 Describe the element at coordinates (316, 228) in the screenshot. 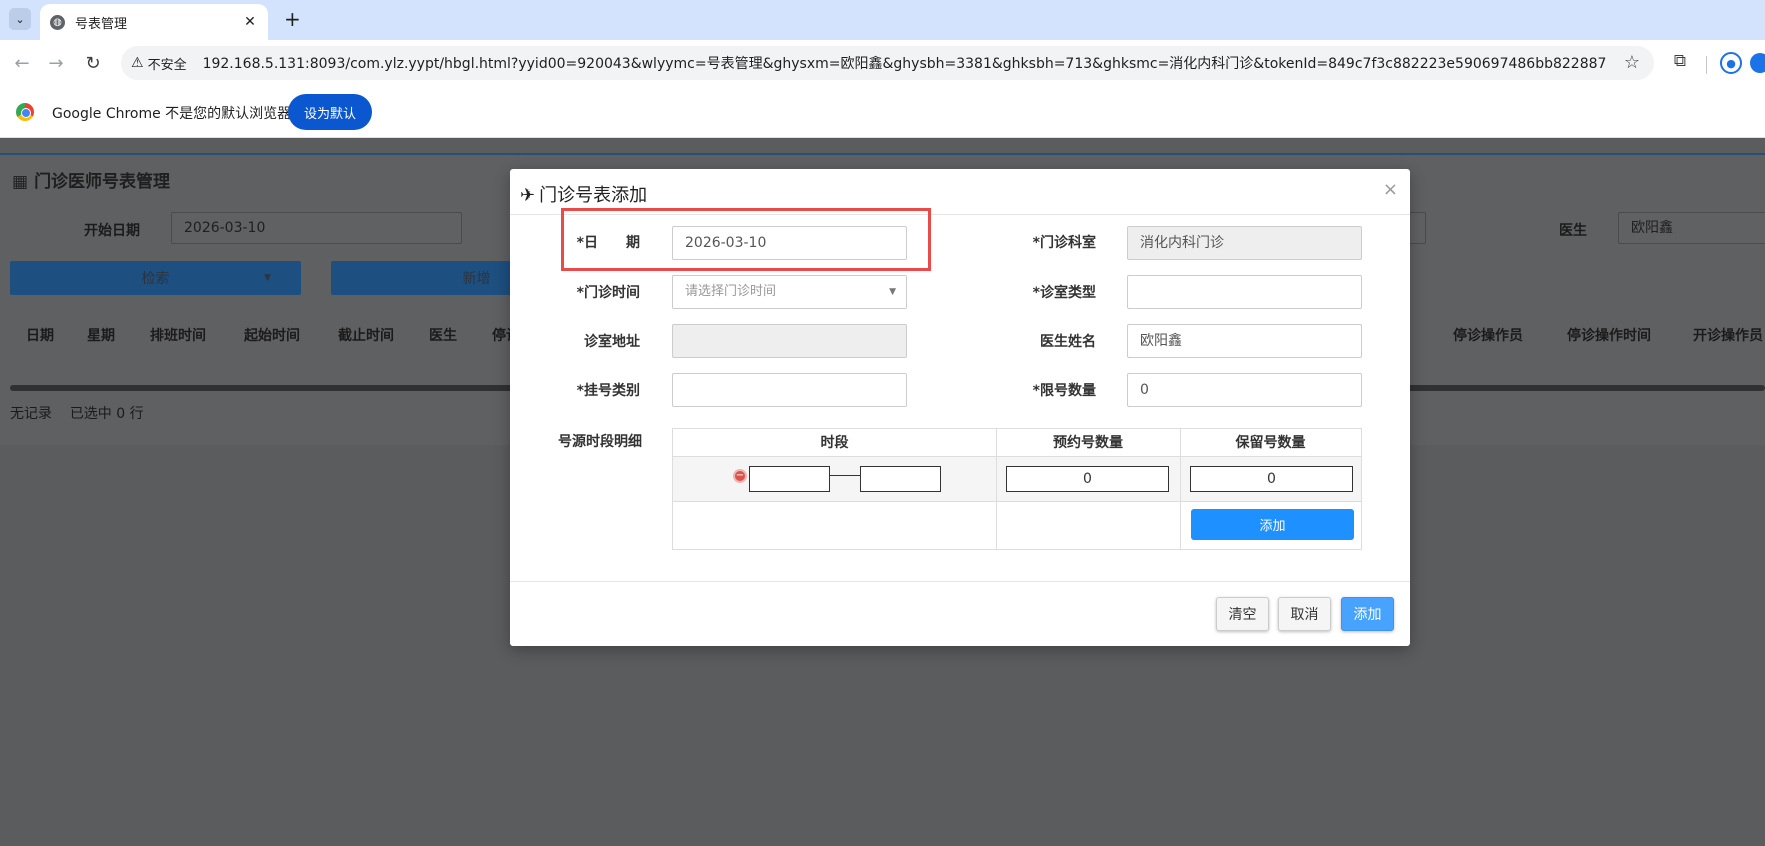

I see `start-date-input: 2026-03-10` at that location.